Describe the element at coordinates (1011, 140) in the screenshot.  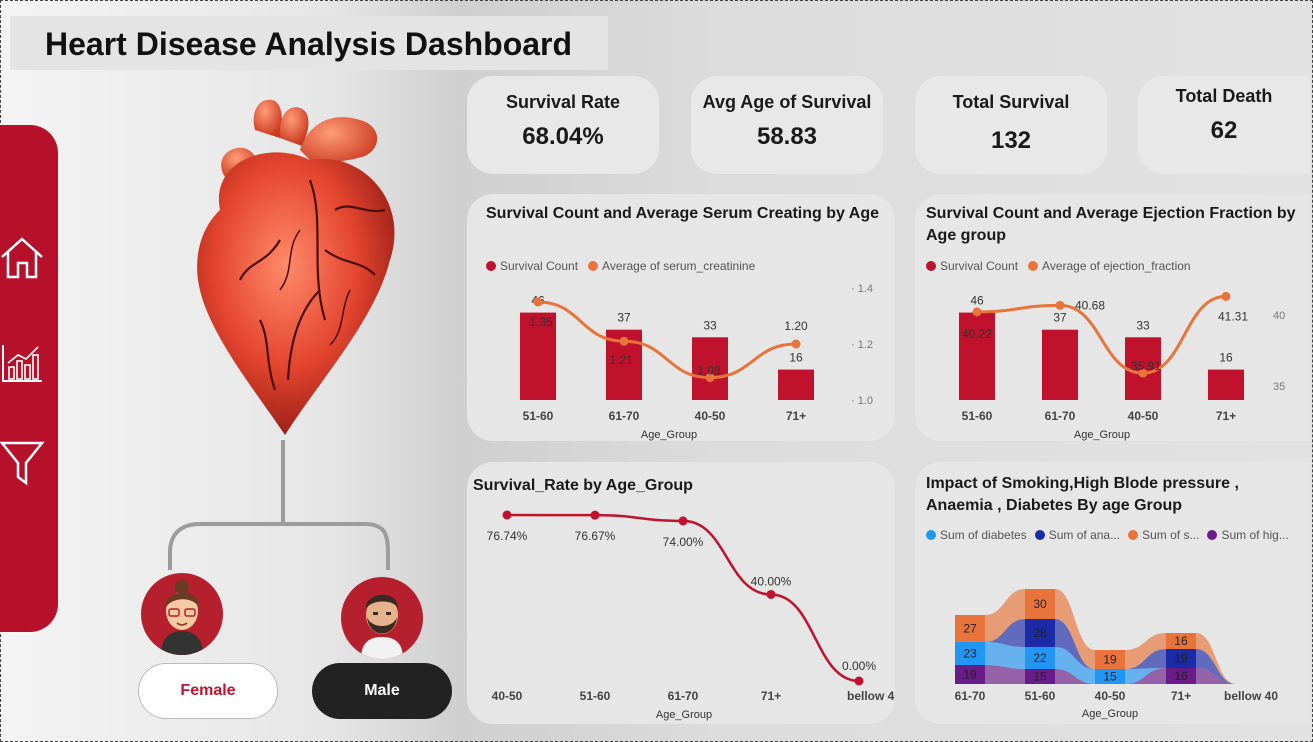
I see `kpi-value: 132` at that location.